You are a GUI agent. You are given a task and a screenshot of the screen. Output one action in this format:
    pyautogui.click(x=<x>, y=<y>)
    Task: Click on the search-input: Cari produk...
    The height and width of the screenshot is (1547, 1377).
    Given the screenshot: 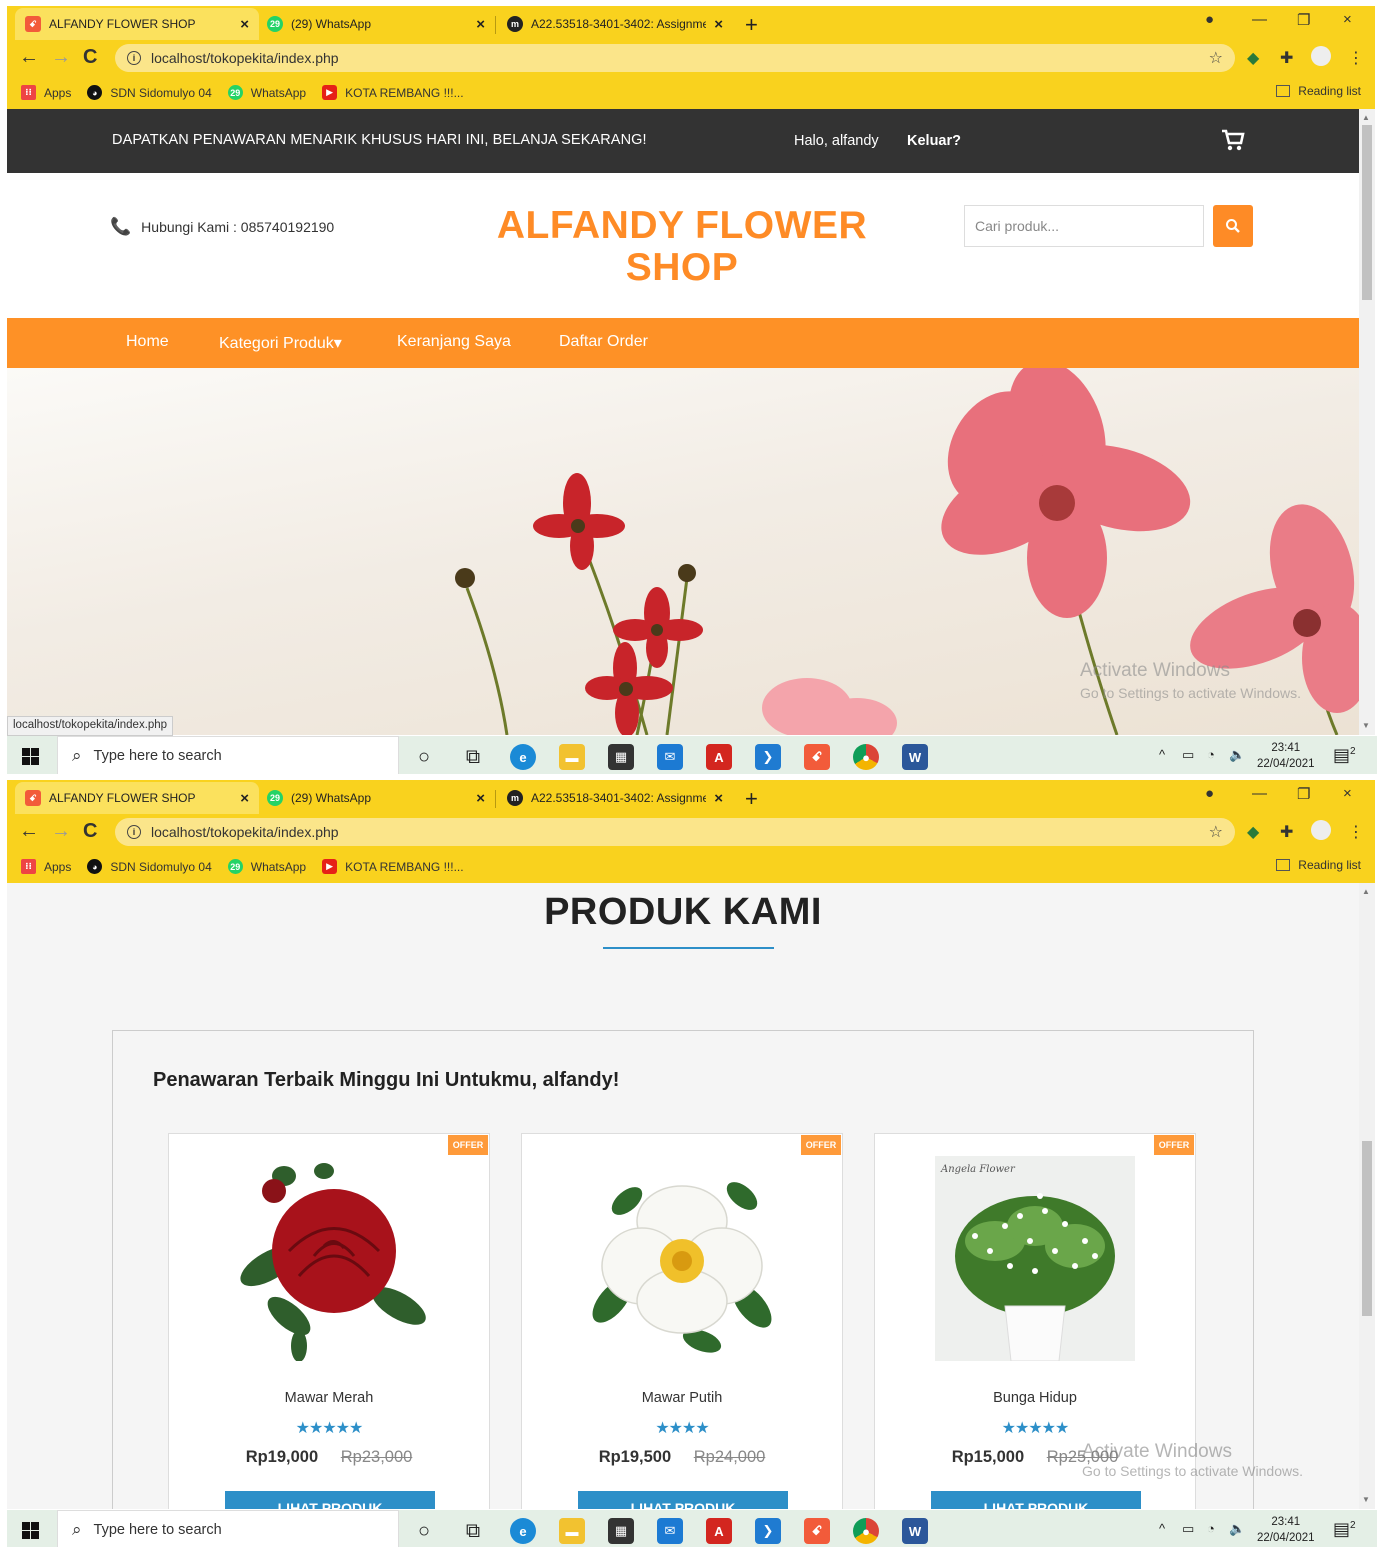 What is the action you would take?
    pyautogui.click(x=1084, y=226)
    